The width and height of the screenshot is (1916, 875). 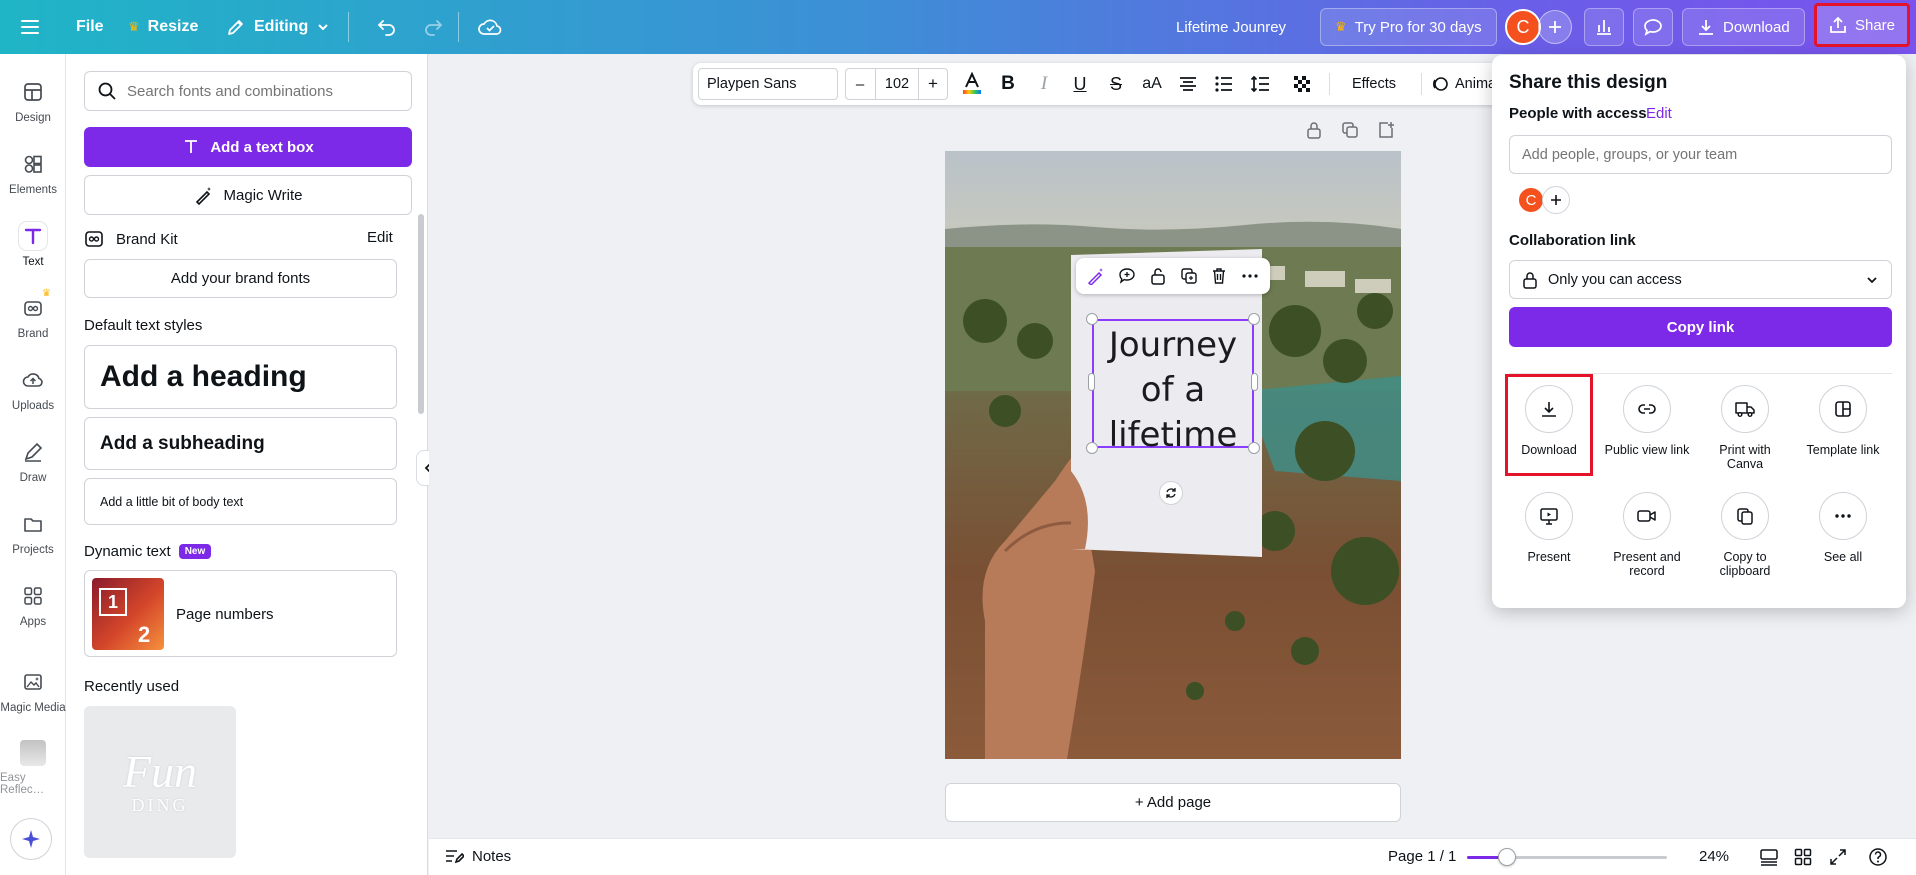 What do you see at coordinates (1408, 27) in the screenshot?
I see `try-pro-button: ♛ Try Pro for 30 days` at bounding box center [1408, 27].